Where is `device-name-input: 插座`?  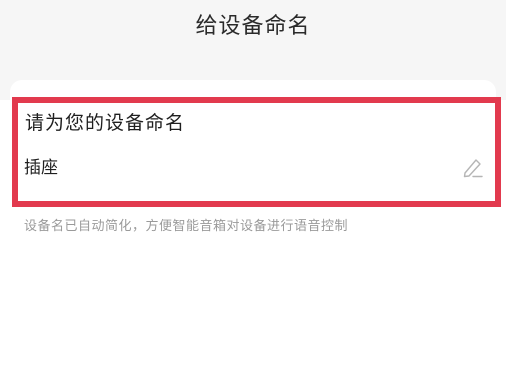
device-name-input: 插座 is located at coordinates (255, 168).